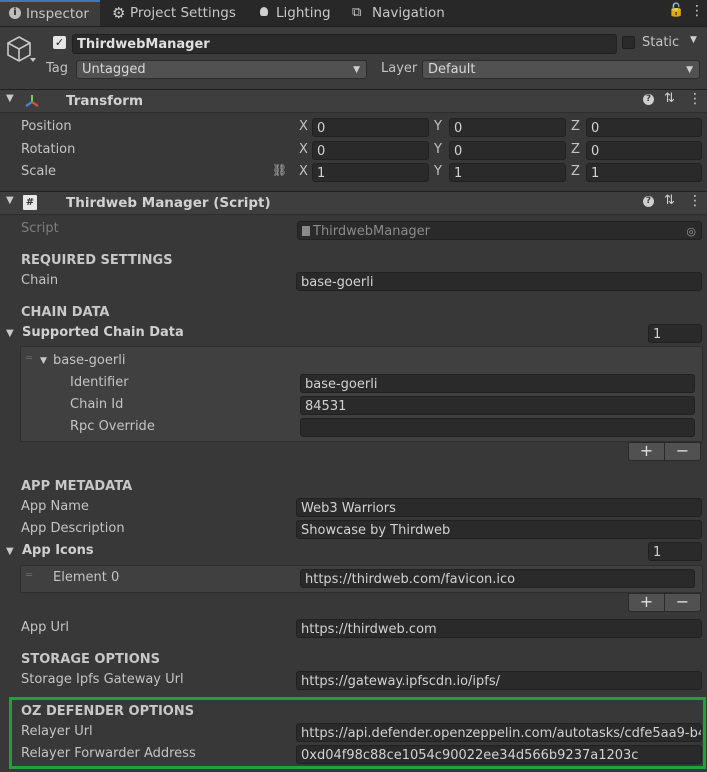 The height and width of the screenshot is (772, 707). What do you see at coordinates (105, 101) in the screenshot?
I see `component-title: Transform` at bounding box center [105, 101].